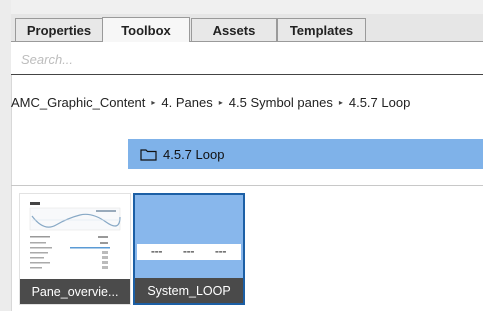  Describe the element at coordinates (75, 237) in the screenshot. I see `pane-overview-thumbnail` at that location.